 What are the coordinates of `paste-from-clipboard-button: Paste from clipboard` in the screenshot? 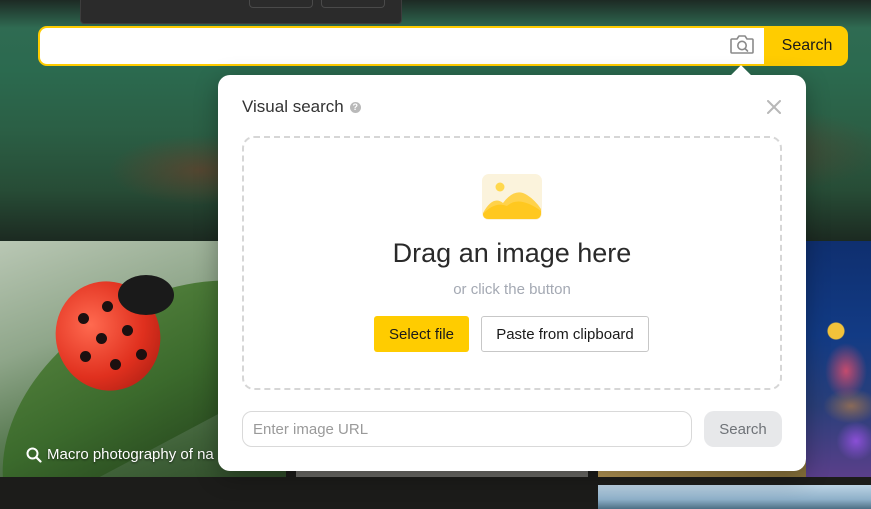 It's located at (565, 334).